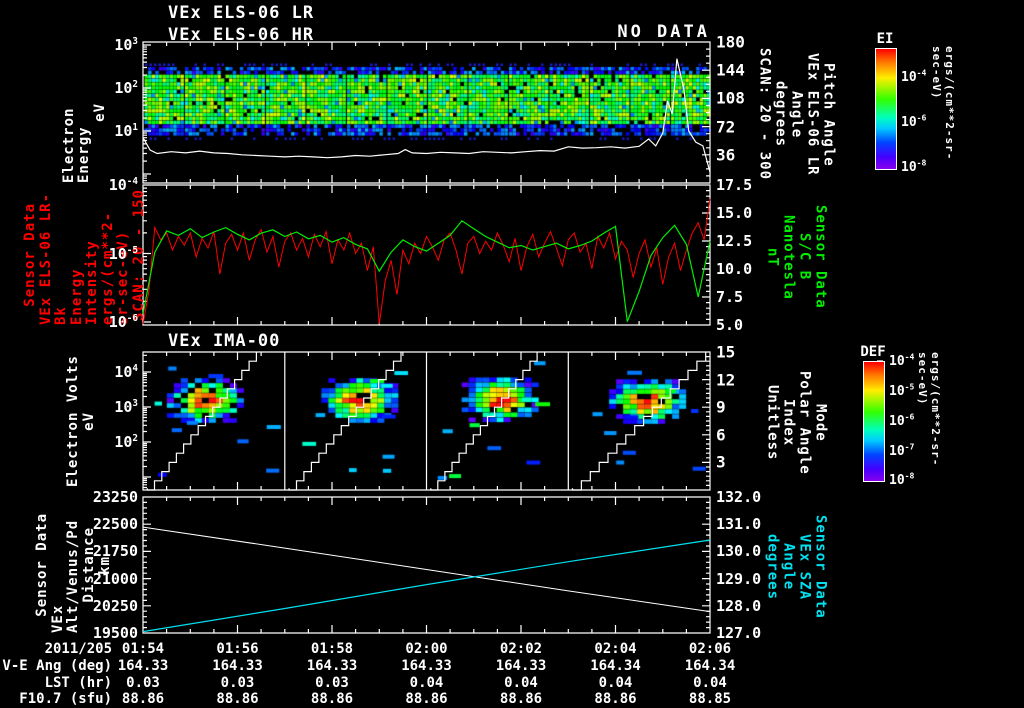 The width and height of the screenshot is (1024, 708). I want to click on row-label-lst: LST (hr), so click(78, 683).